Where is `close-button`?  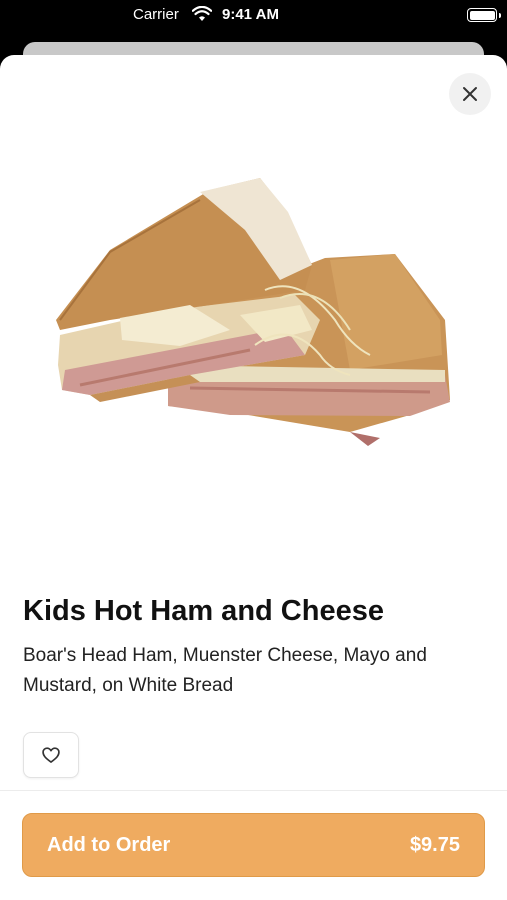
close-button is located at coordinates (470, 94).